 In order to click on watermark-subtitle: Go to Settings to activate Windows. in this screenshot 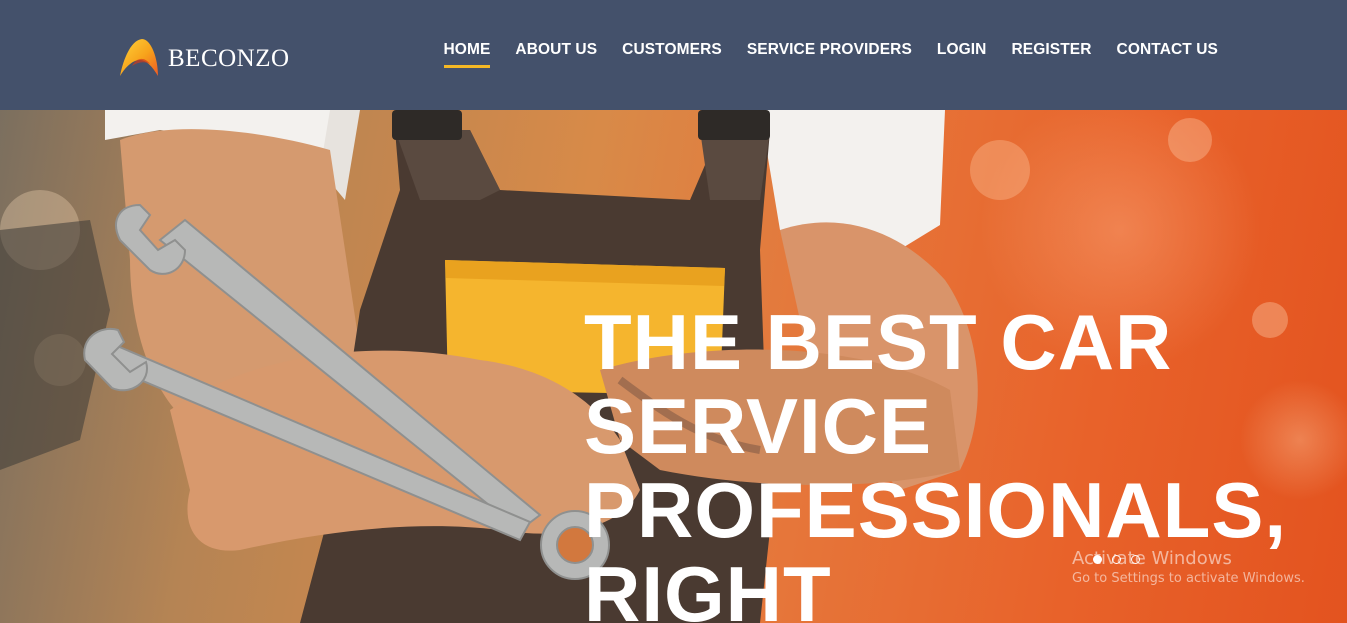, I will do `click(1188, 578)`.